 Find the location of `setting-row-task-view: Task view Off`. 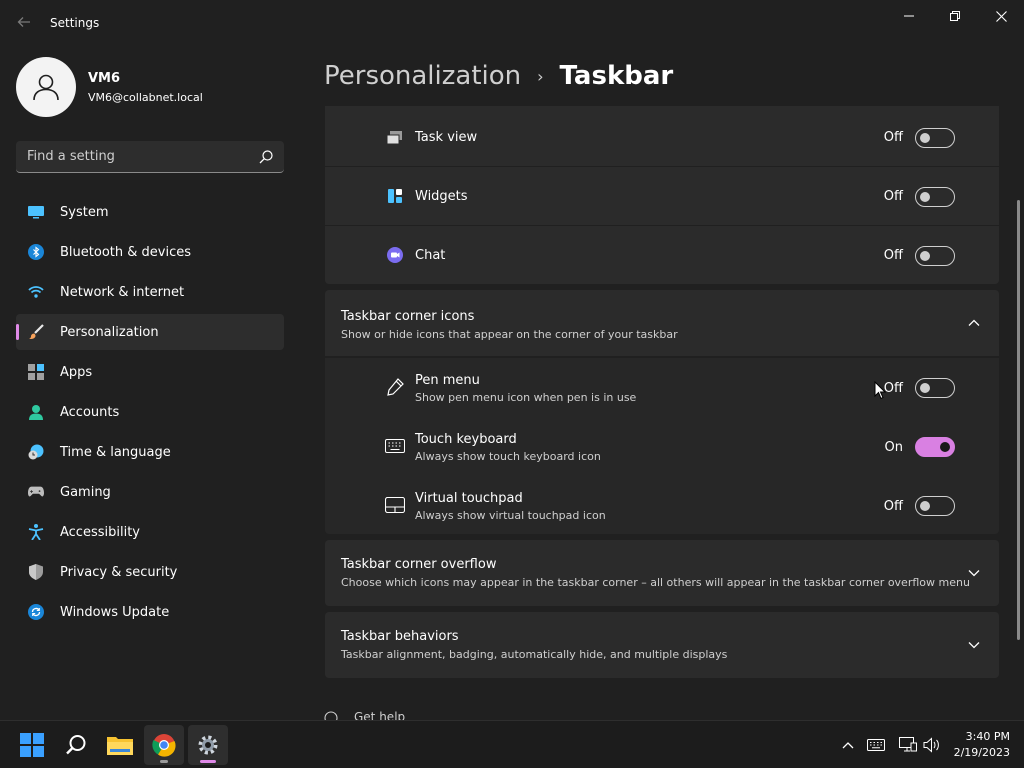

setting-row-task-view: Task view Off is located at coordinates (662, 136).